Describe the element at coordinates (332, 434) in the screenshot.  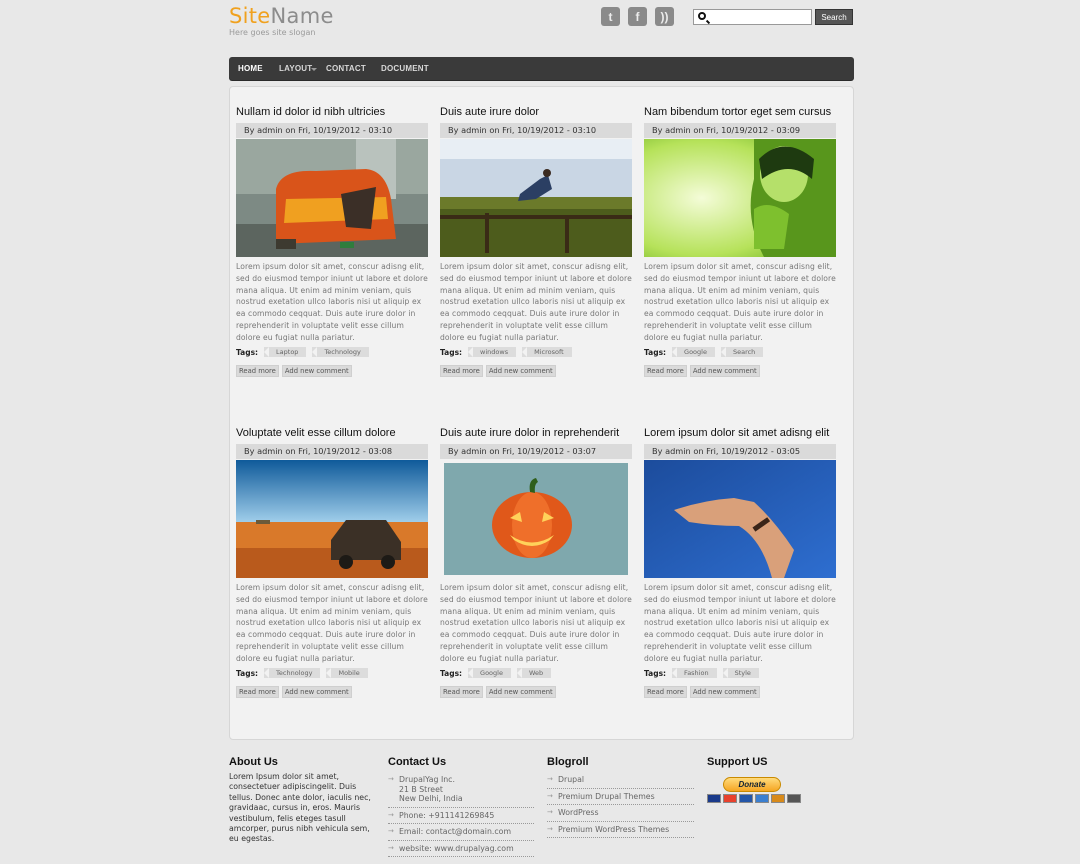
I see `post-title: Voluptate velit esse cillum dolore` at that location.